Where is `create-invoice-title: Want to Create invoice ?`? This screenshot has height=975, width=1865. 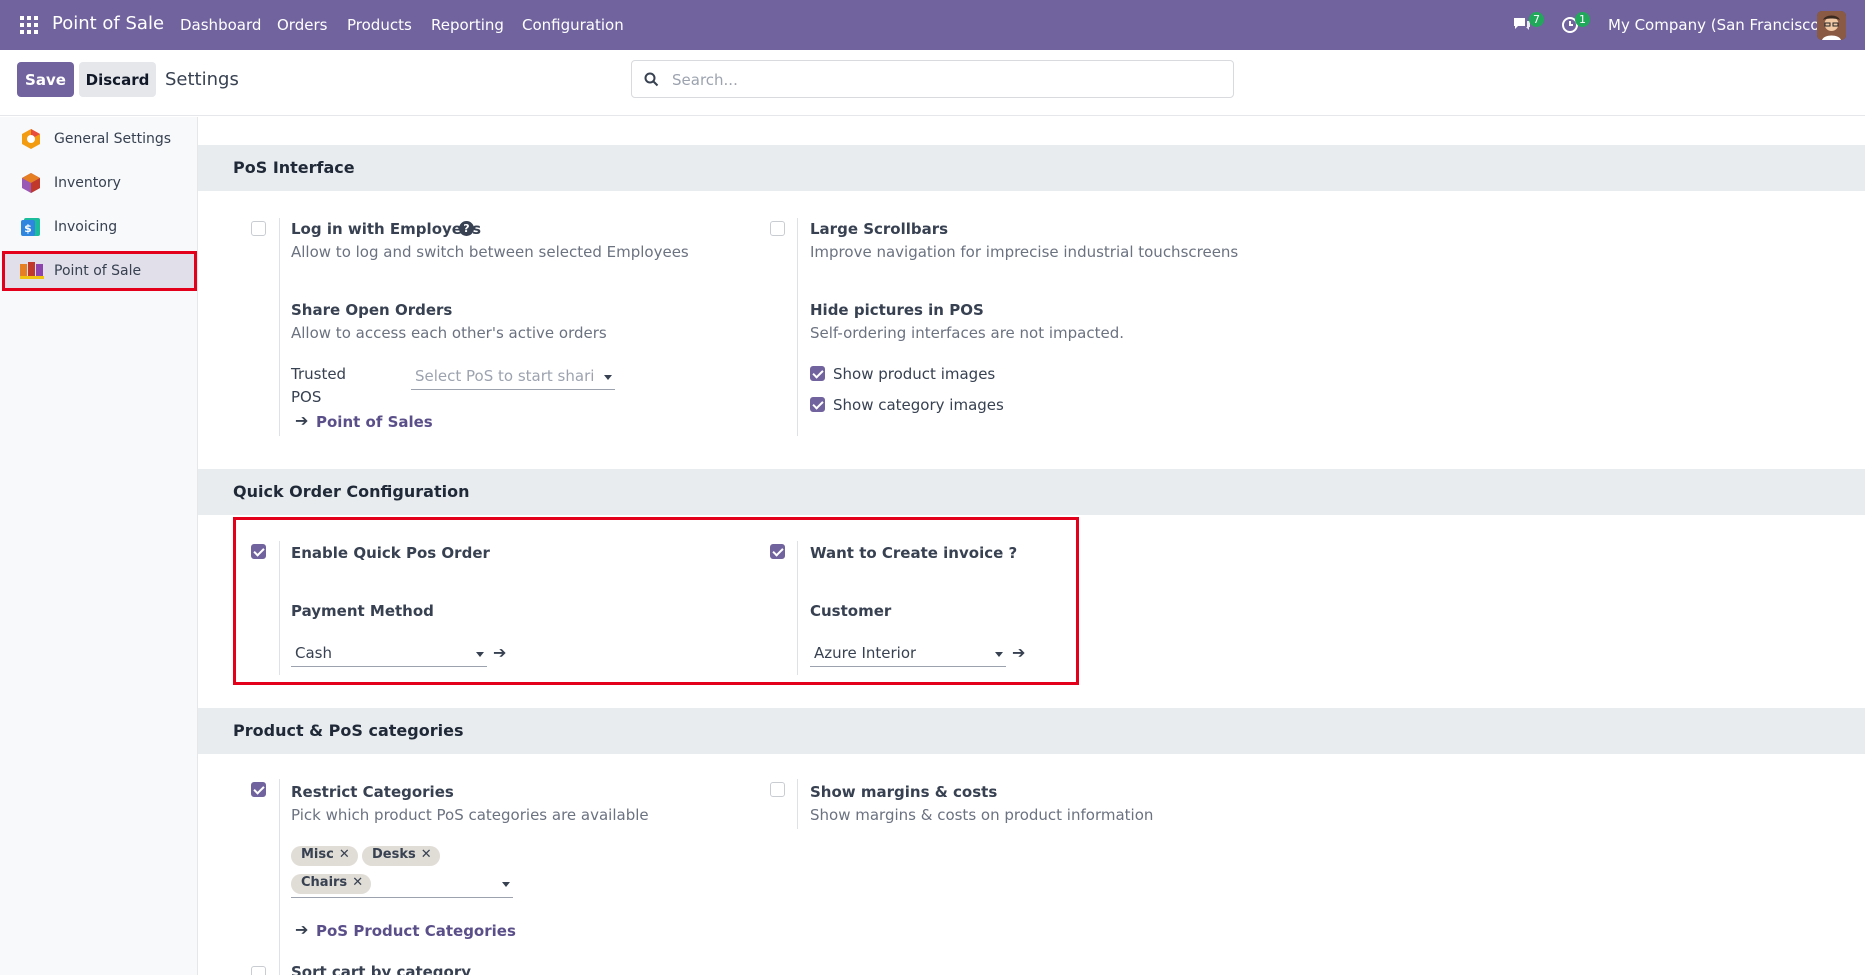
create-invoice-title: Want to Create invoice ? is located at coordinates (914, 553).